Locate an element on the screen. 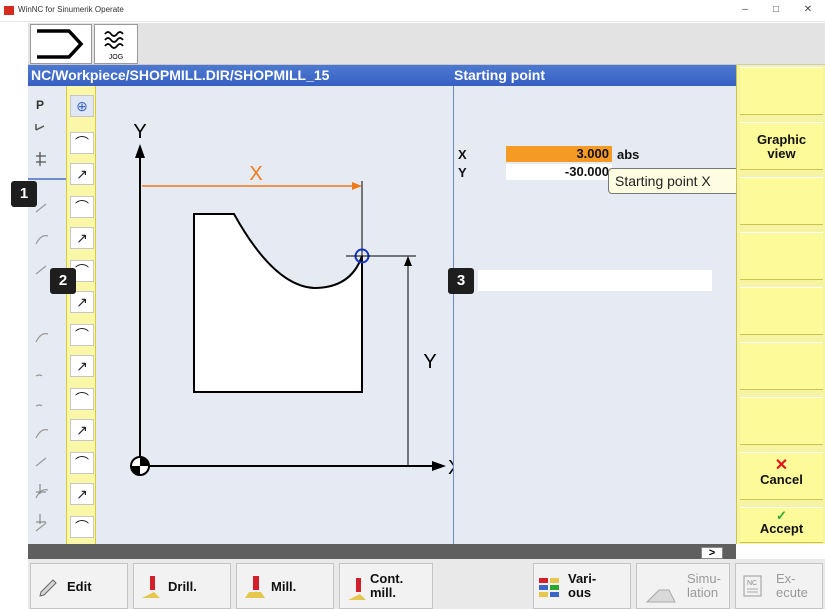  param-x-unit: abs is located at coordinates (628, 154).